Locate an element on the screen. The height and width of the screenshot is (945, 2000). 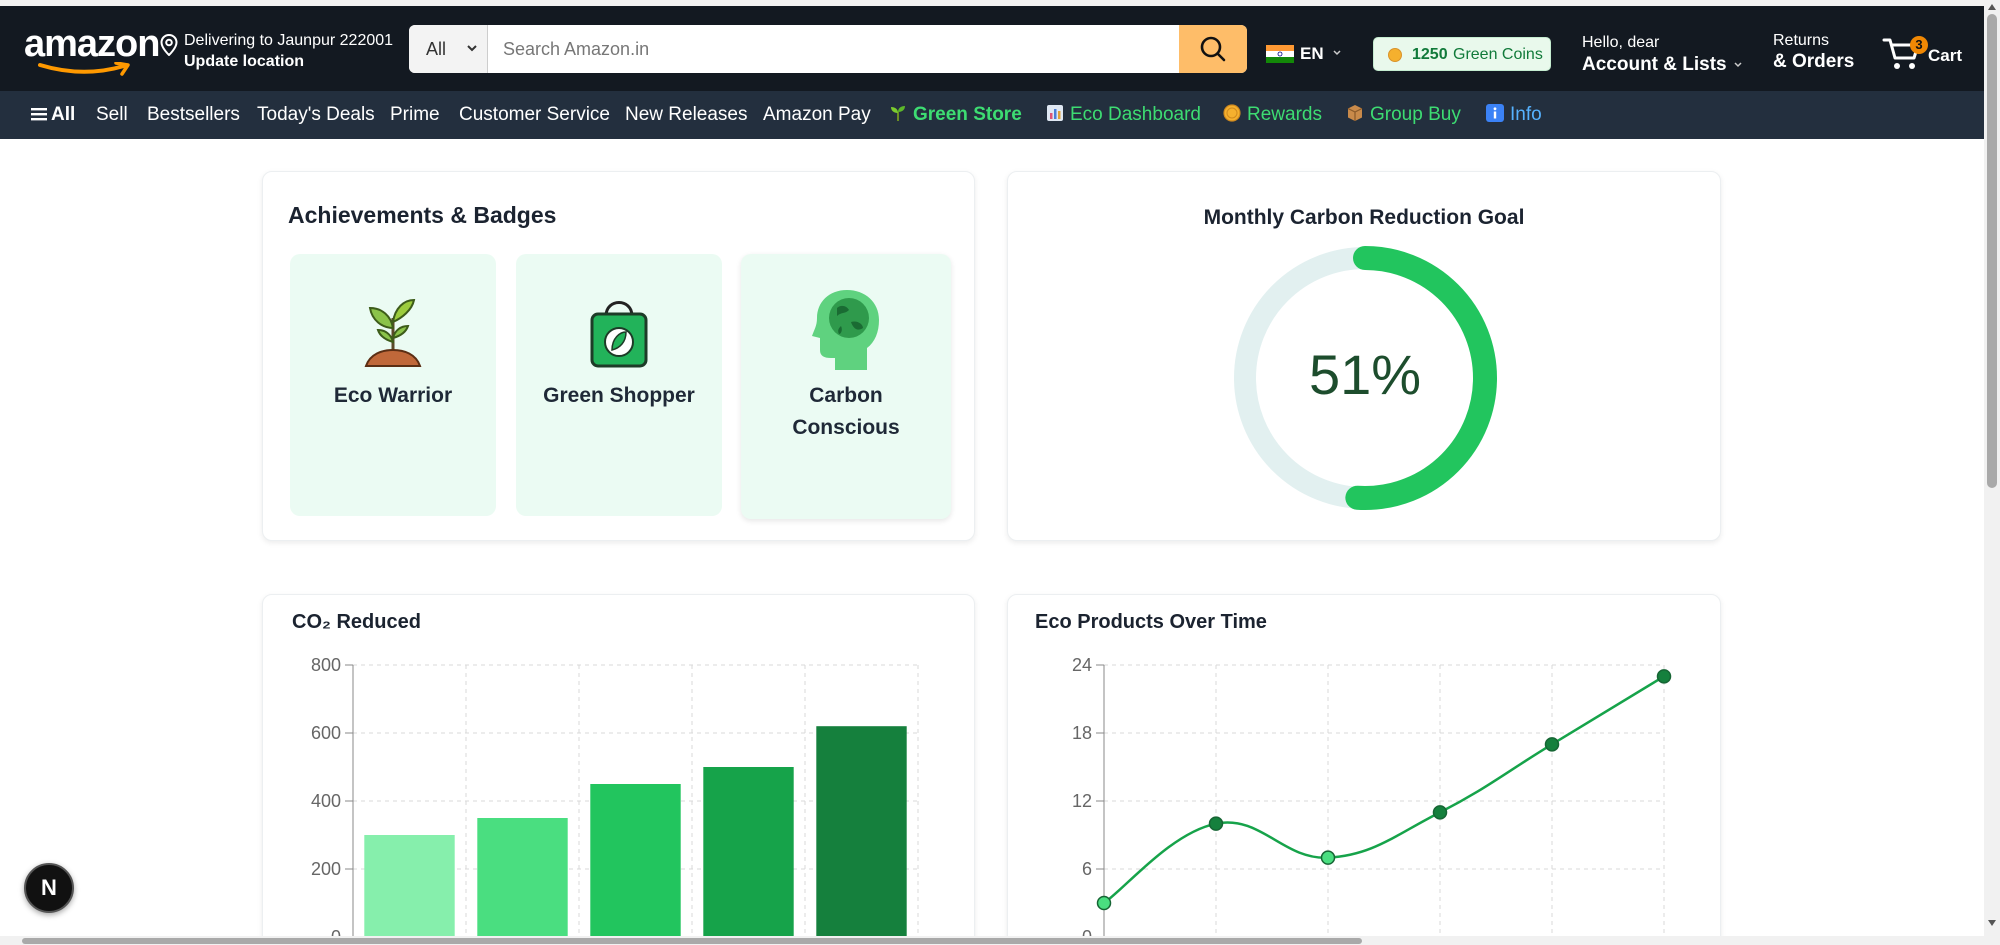
nav-bestsellers: Bestsellers is located at coordinates (193, 115).